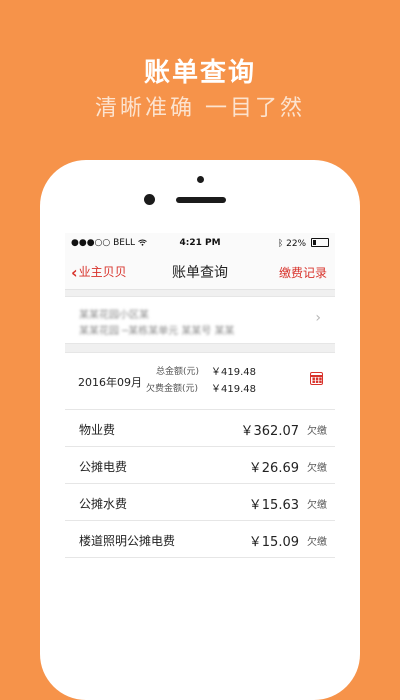 The image size is (400, 700). What do you see at coordinates (199, 73) in the screenshot?
I see `promo-headline: 账单查询` at bounding box center [199, 73].